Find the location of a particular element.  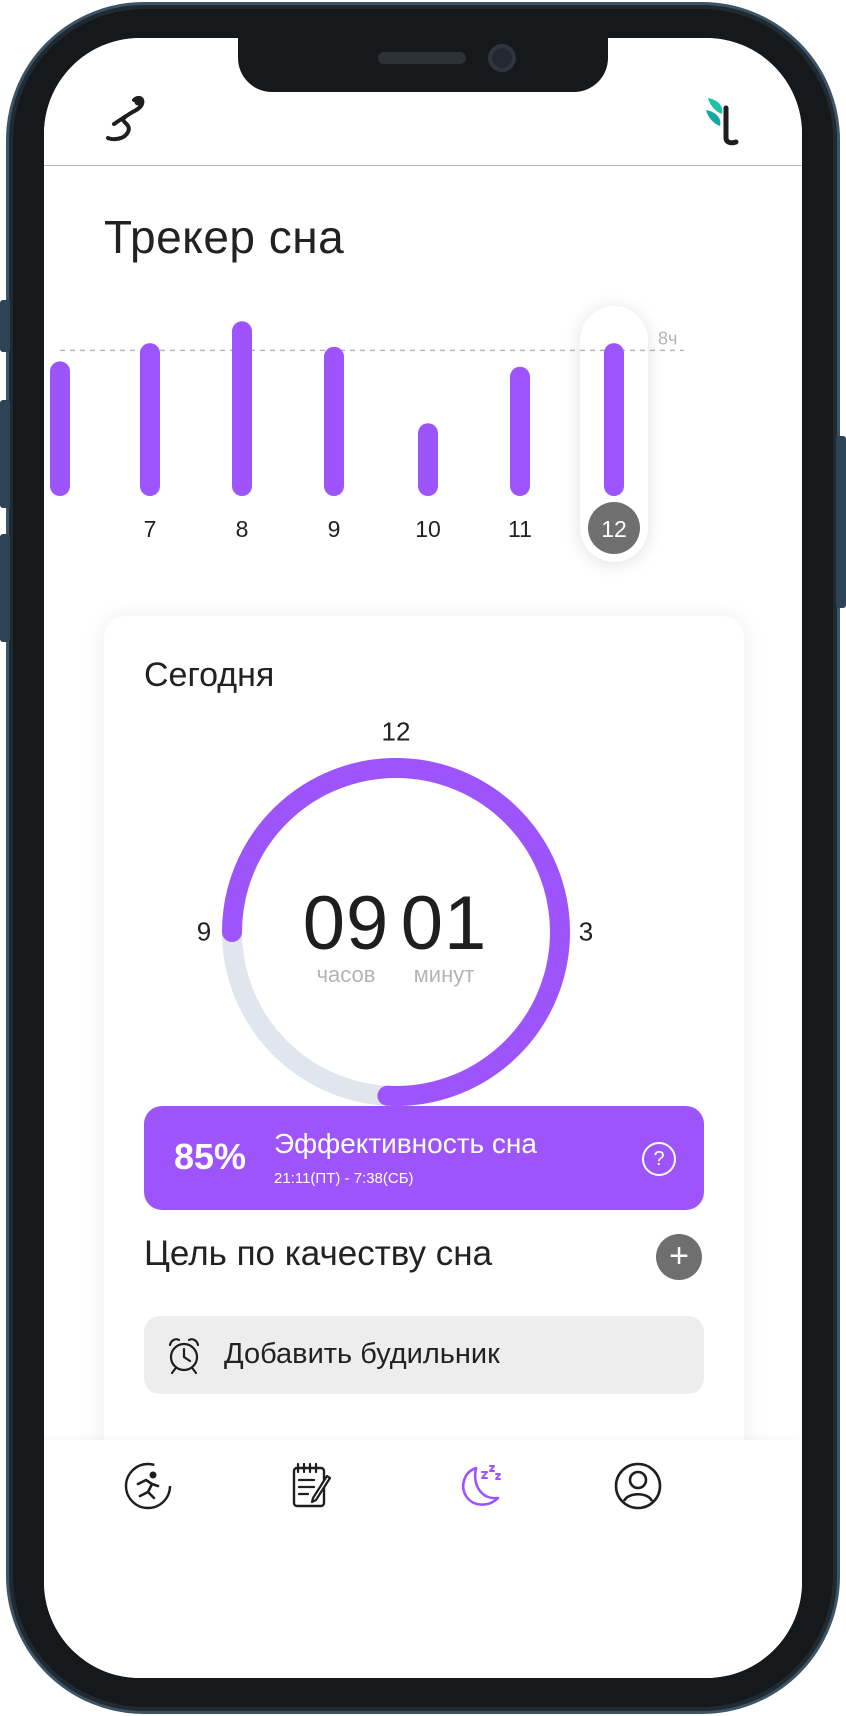

diary-icon is located at coordinates (312, 1485).